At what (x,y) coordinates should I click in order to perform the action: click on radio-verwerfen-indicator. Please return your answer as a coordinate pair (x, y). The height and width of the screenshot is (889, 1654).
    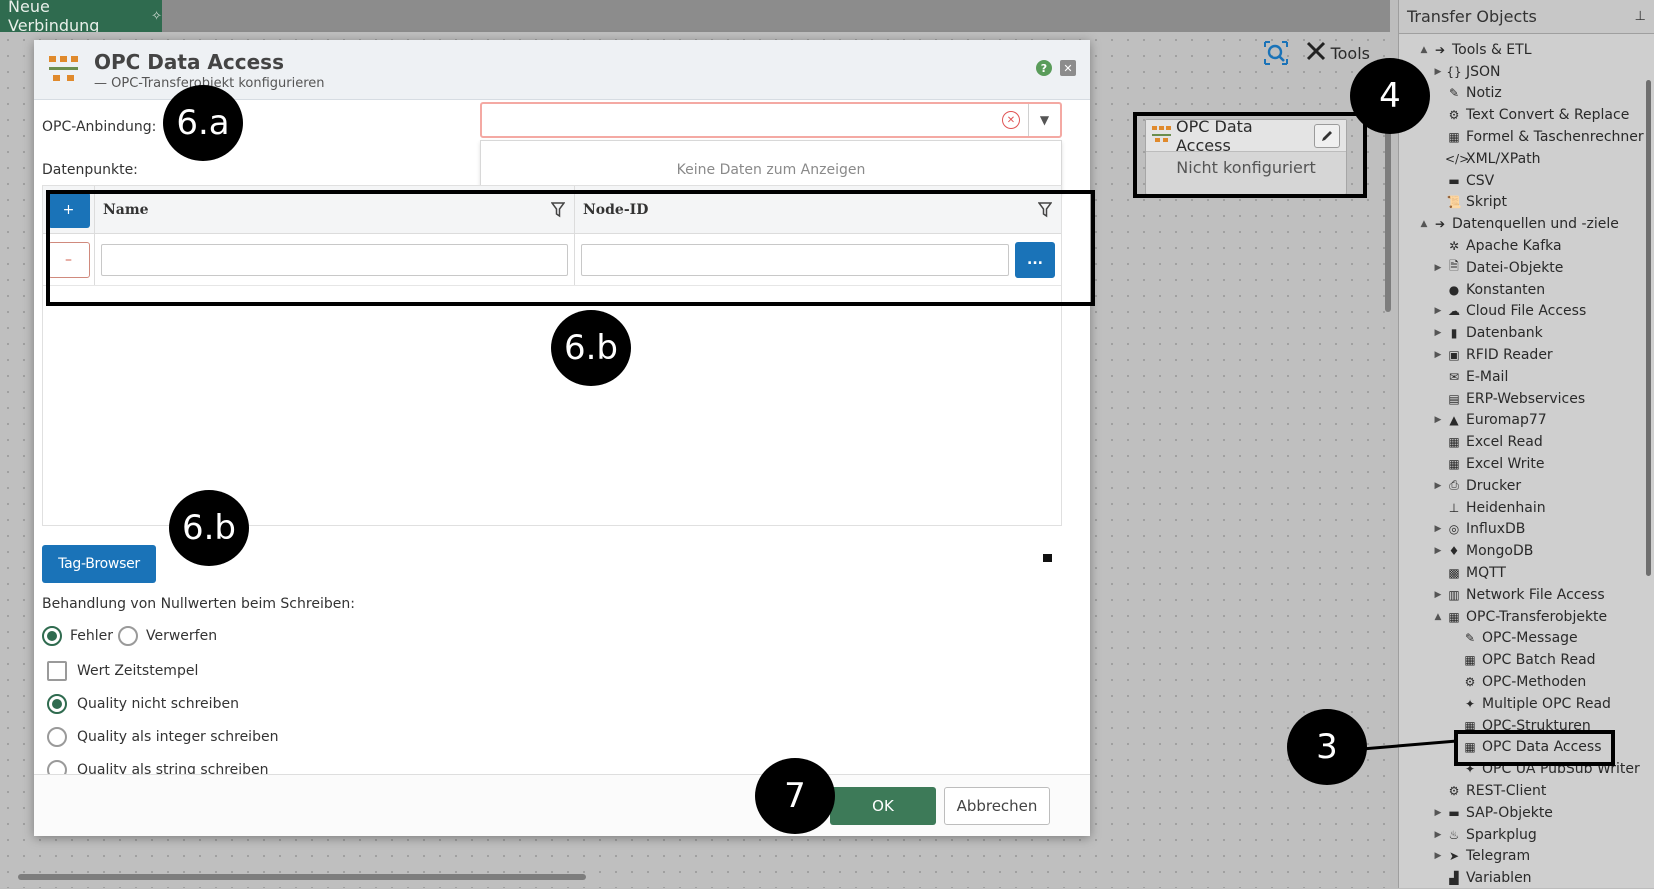
    Looking at the image, I should click on (128, 636).